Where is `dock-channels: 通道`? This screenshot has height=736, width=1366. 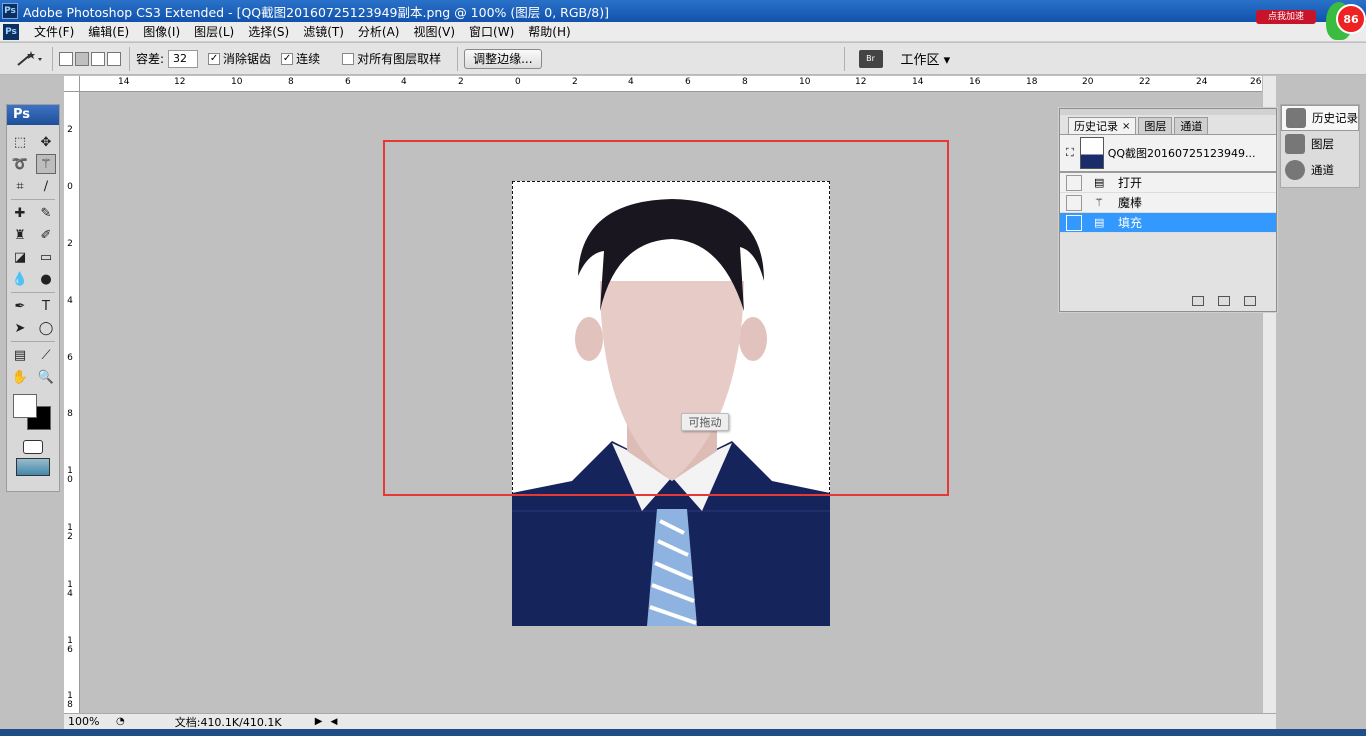
dock-channels: 通道 is located at coordinates (1320, 170).